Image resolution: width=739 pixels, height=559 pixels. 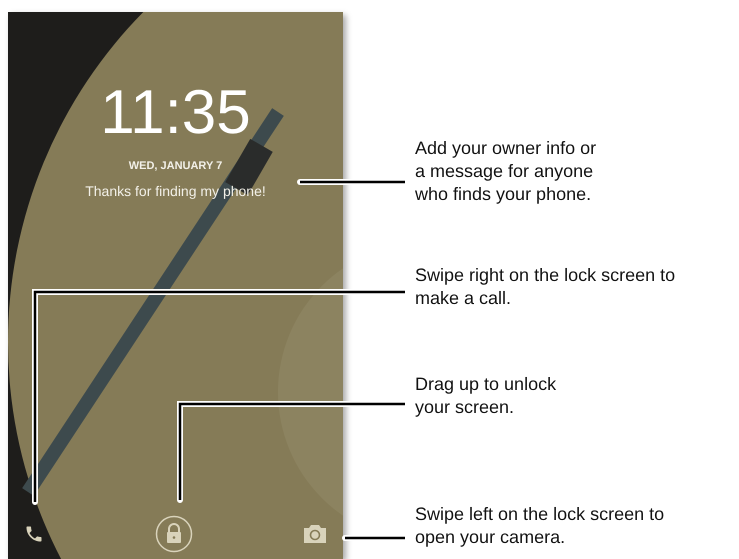 What do you see at coordinates (375, 538) in the screenshot?
I see `leader-line` at bounding box center [375, 538].